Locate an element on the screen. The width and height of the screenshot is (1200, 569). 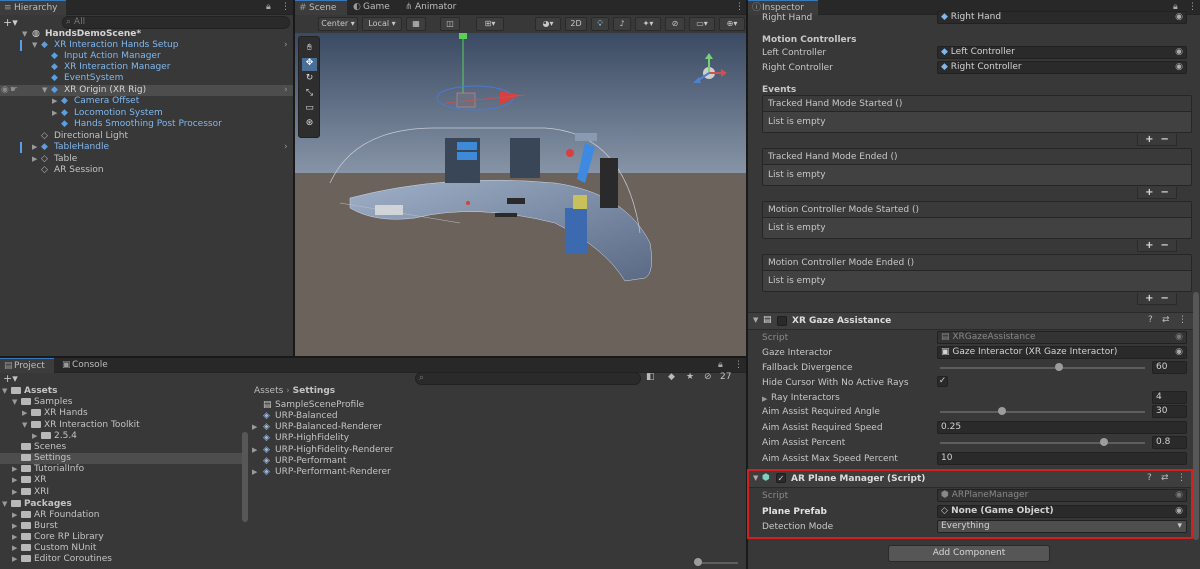
tree-scrollbar is located at coordinates (245, 477).